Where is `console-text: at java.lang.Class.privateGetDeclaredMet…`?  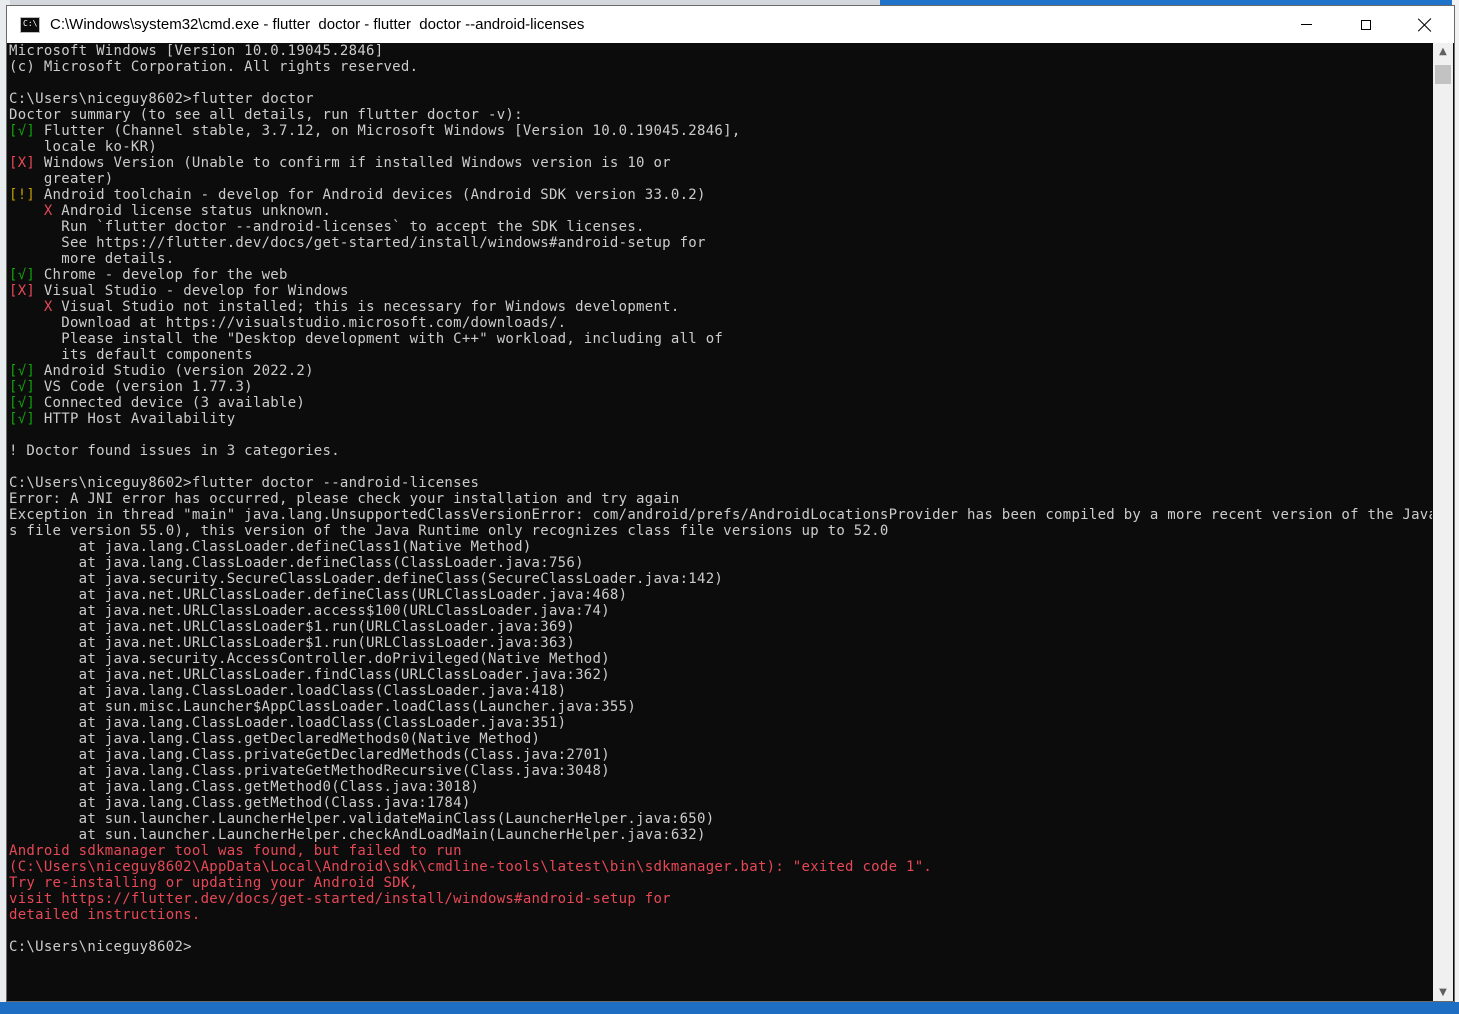 console-text: at java.lang.Class.privateGetDeclaredMet… is located at coordinates (309, 755).